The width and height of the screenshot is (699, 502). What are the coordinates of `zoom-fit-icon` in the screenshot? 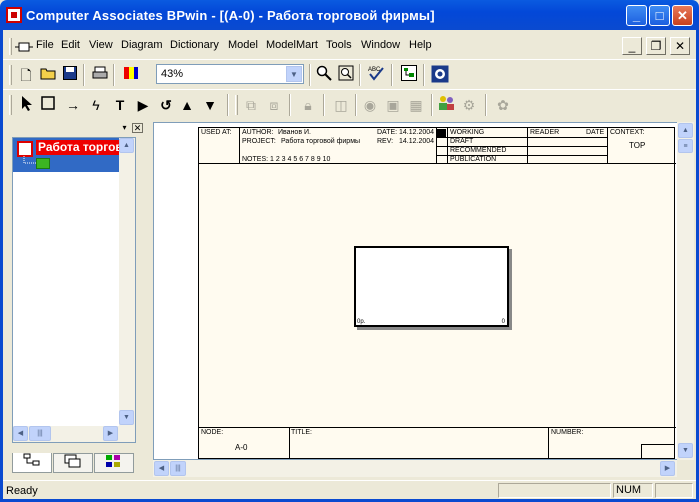 It's located at (346, 75).